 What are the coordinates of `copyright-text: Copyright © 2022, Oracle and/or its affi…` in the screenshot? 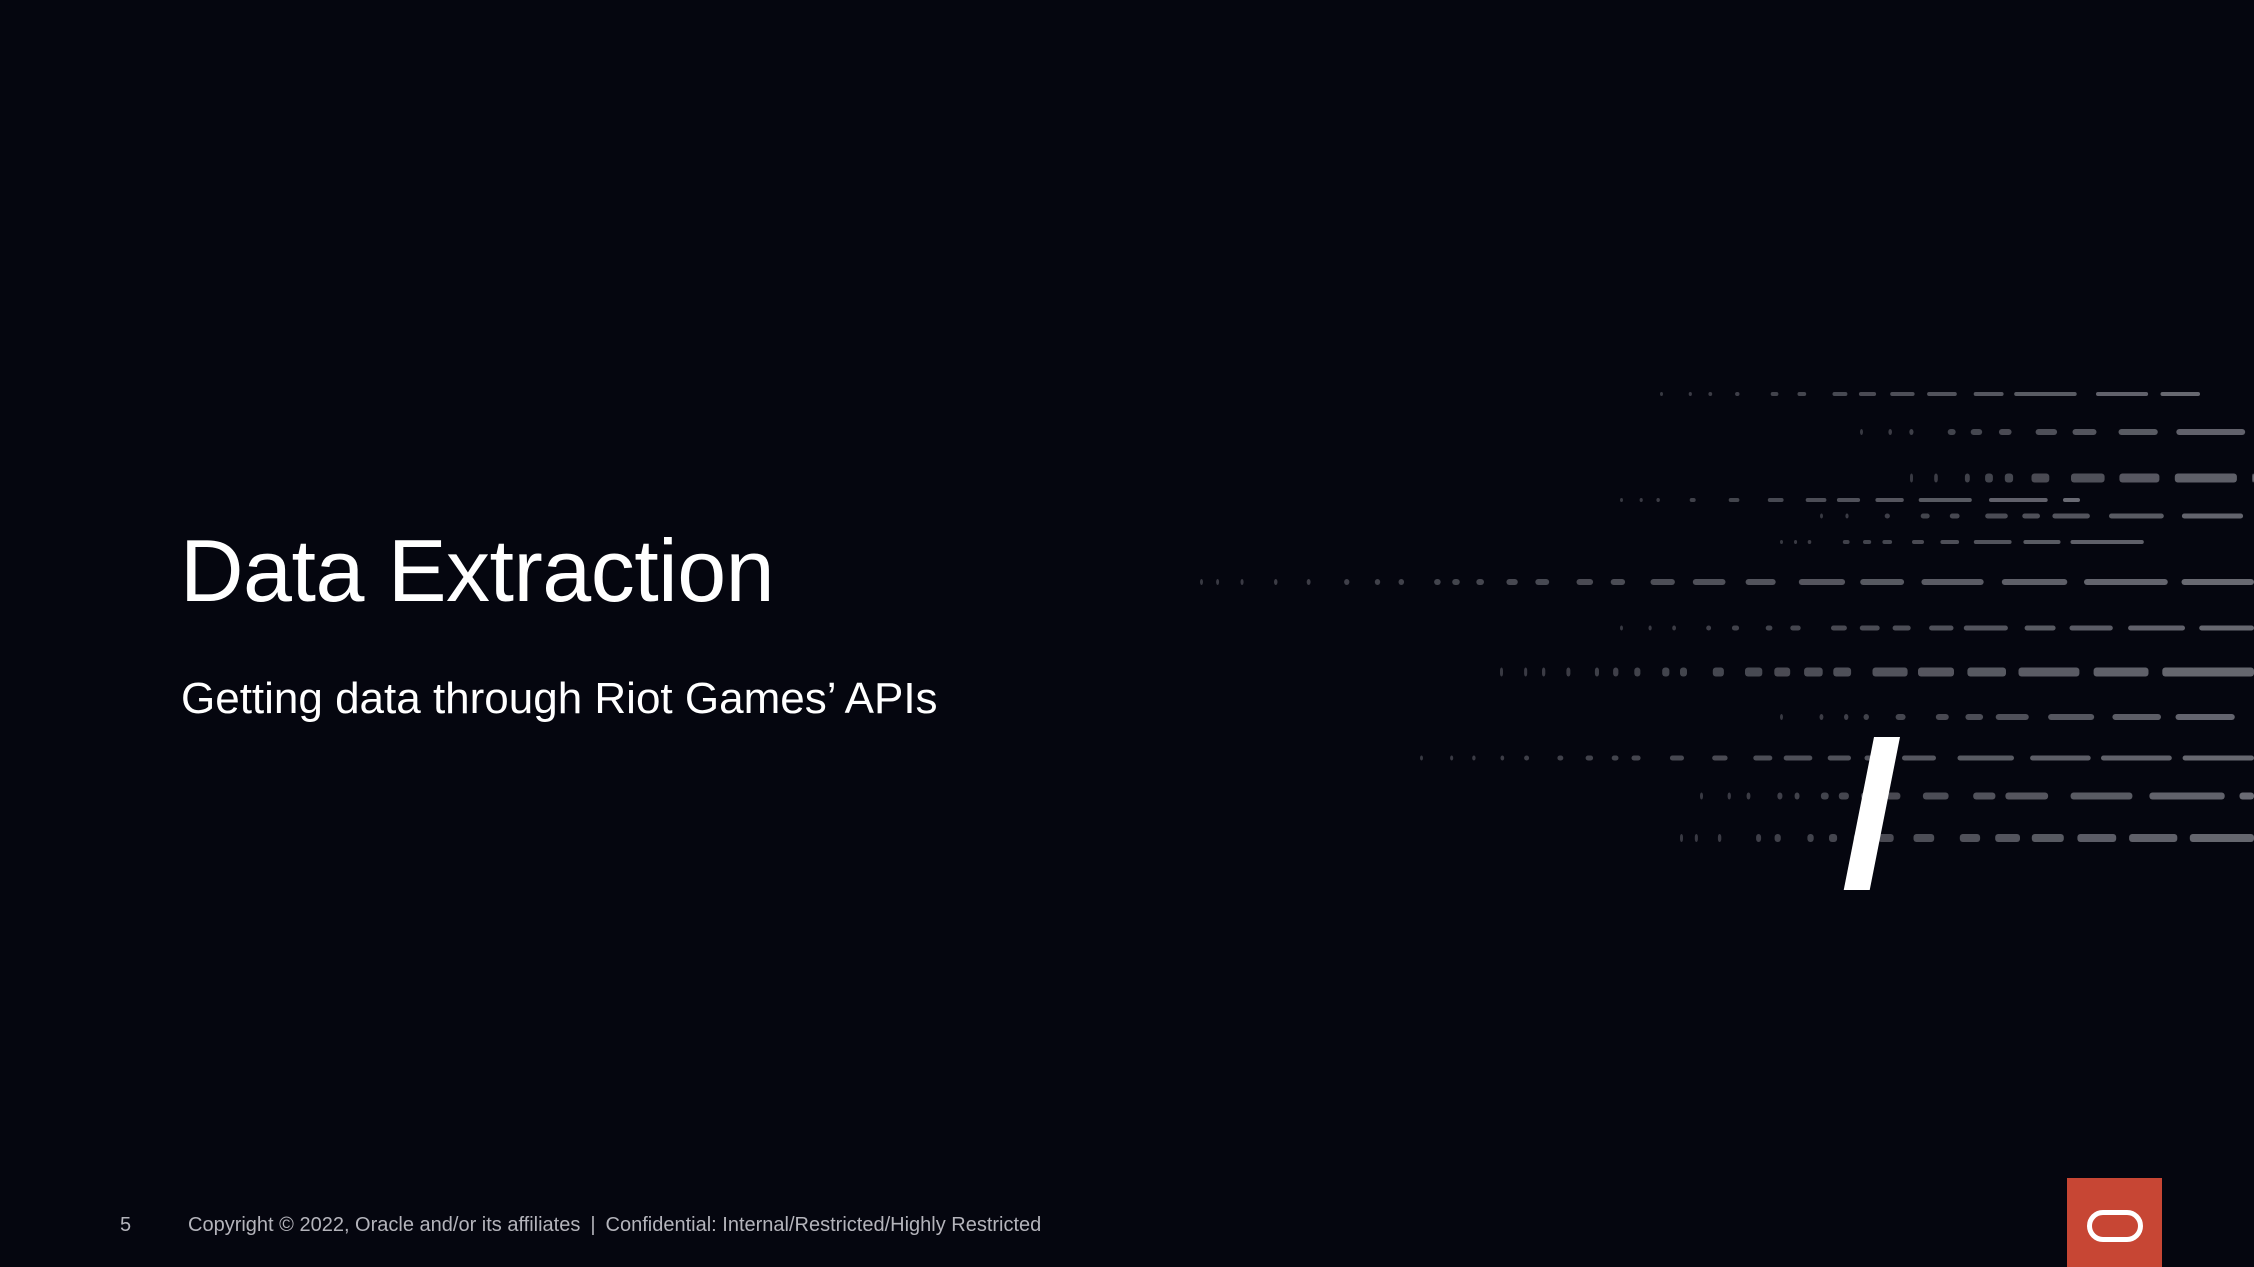 It's located at (384, 1225).